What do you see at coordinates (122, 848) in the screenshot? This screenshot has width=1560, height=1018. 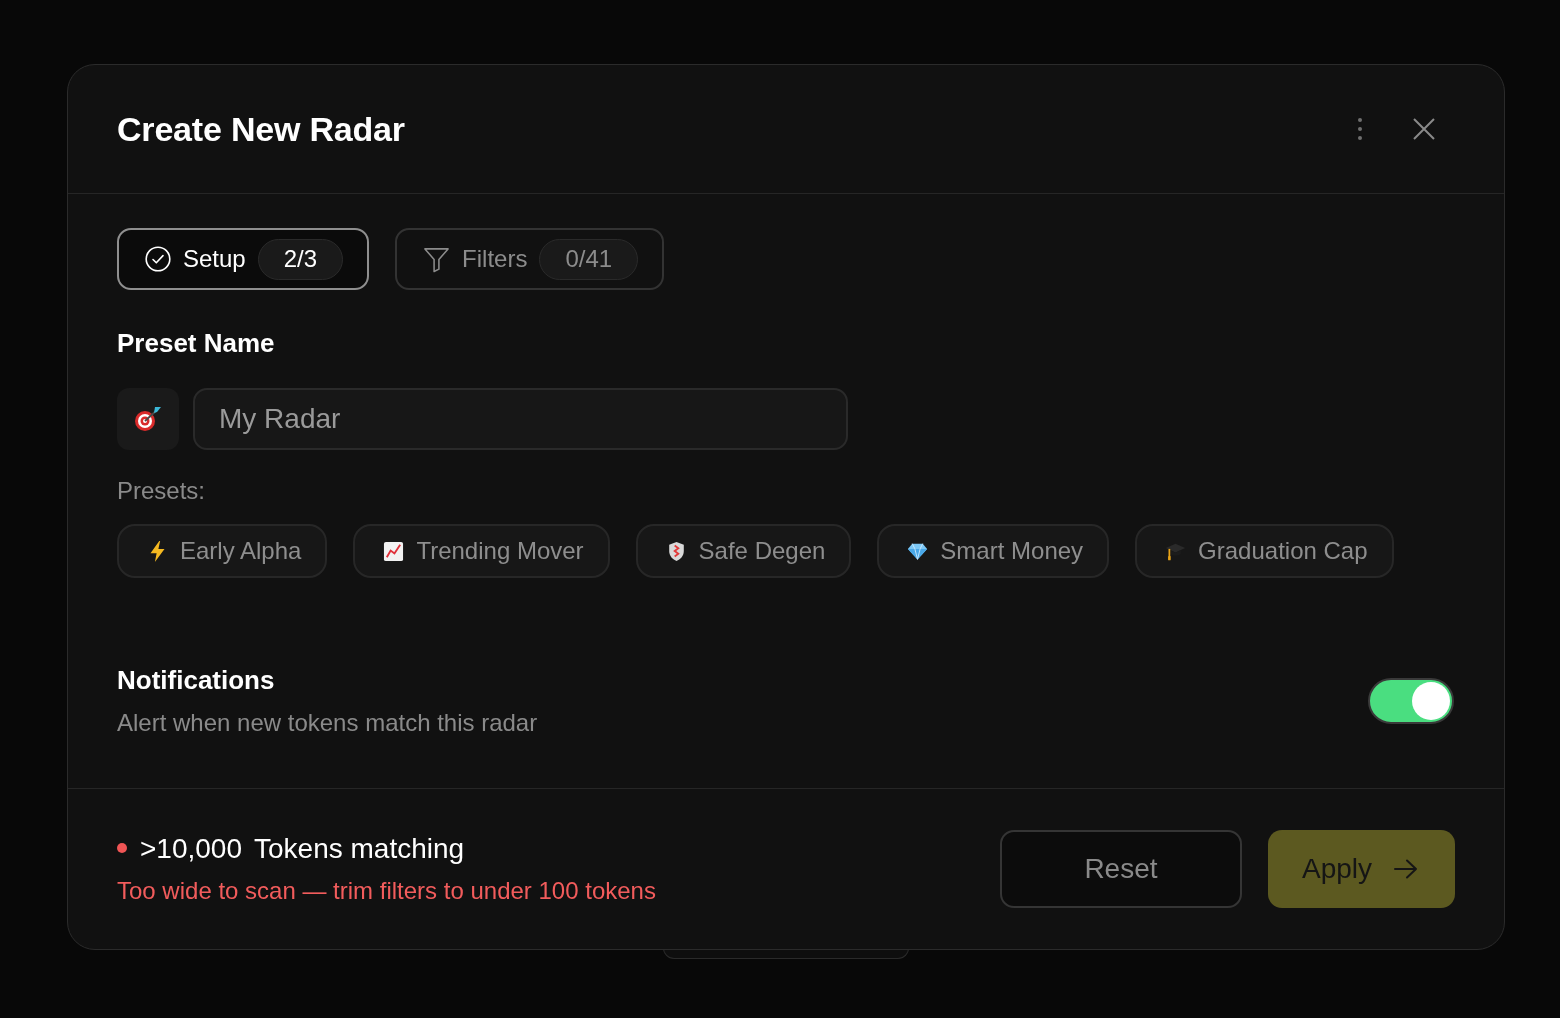 I see `status-dot-icon` at bounding box center [122, 848].